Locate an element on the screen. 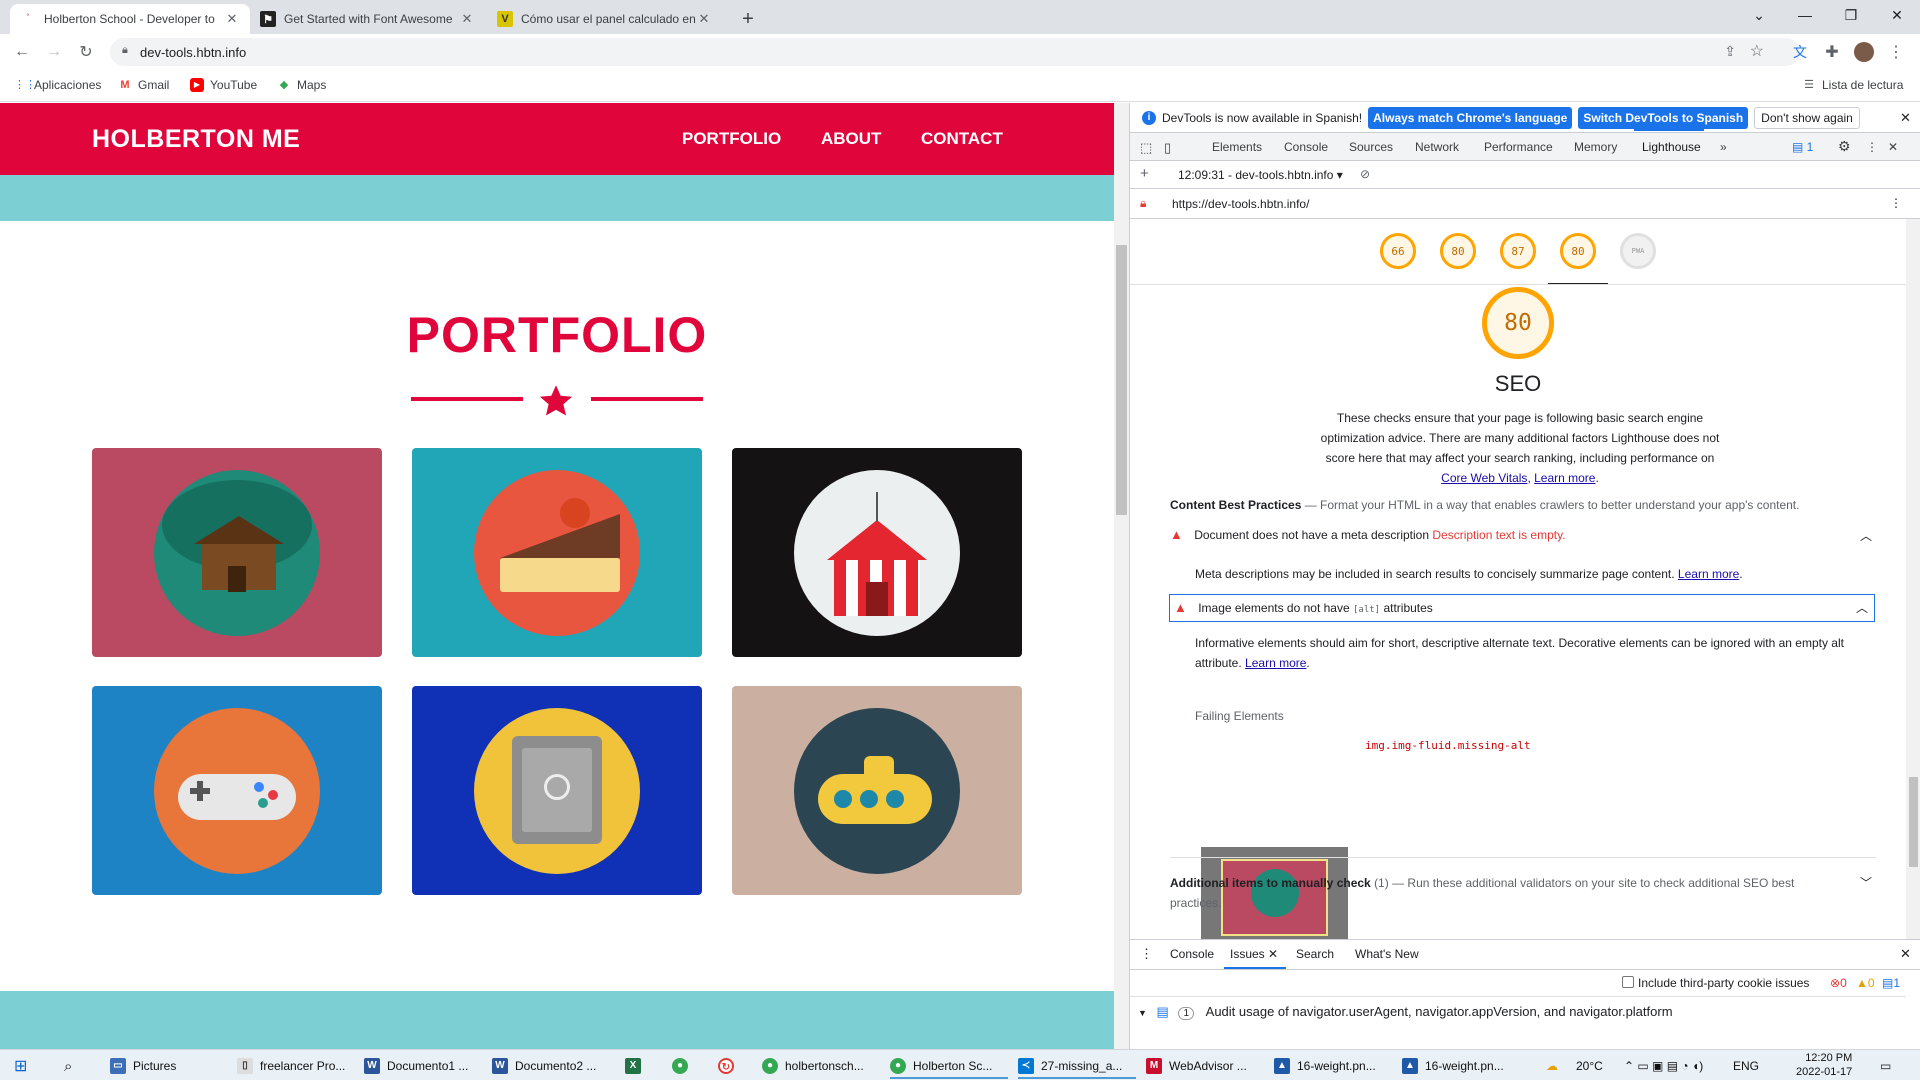 The image size is (1920, 1080). score-gauge-best-practices: 87 is located at coordinates (1518, 251).